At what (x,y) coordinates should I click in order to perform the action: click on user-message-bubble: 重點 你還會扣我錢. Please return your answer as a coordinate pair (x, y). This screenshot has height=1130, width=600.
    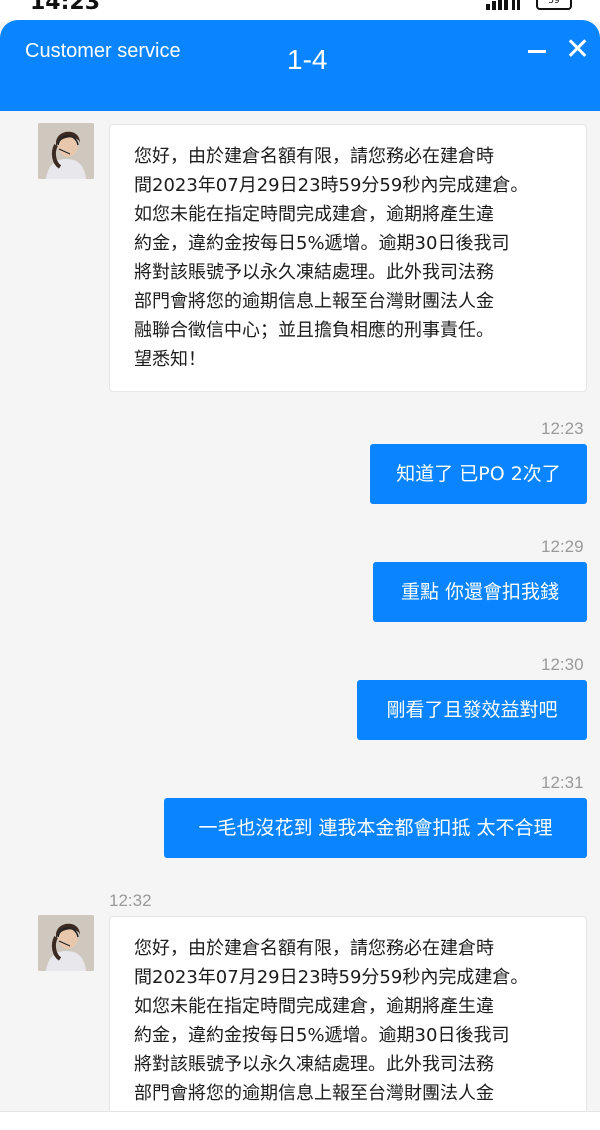
    Looking at the image, I should click on (480, 592).